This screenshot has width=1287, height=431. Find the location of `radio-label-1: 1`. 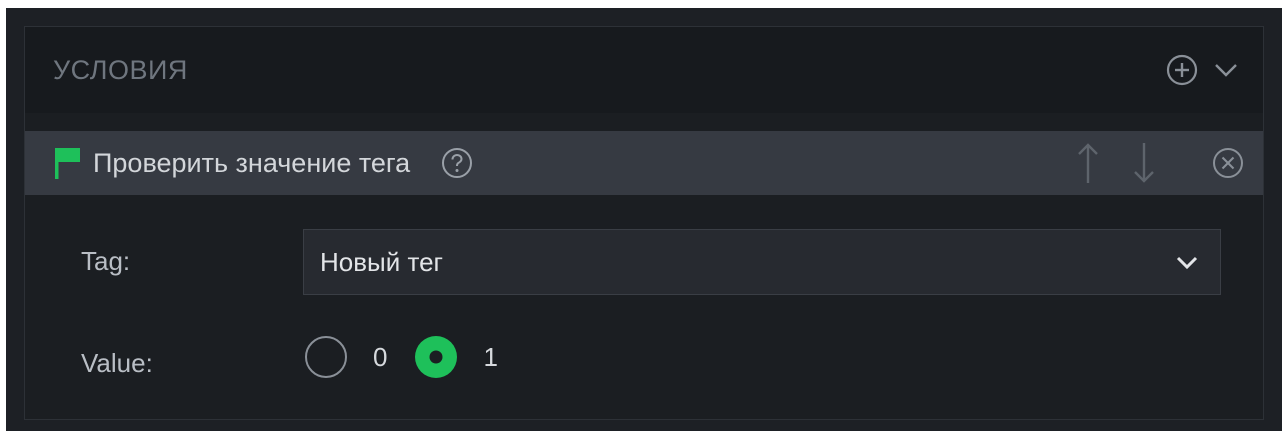

radio-label-1: 1 is located at coordinates (490, 356).